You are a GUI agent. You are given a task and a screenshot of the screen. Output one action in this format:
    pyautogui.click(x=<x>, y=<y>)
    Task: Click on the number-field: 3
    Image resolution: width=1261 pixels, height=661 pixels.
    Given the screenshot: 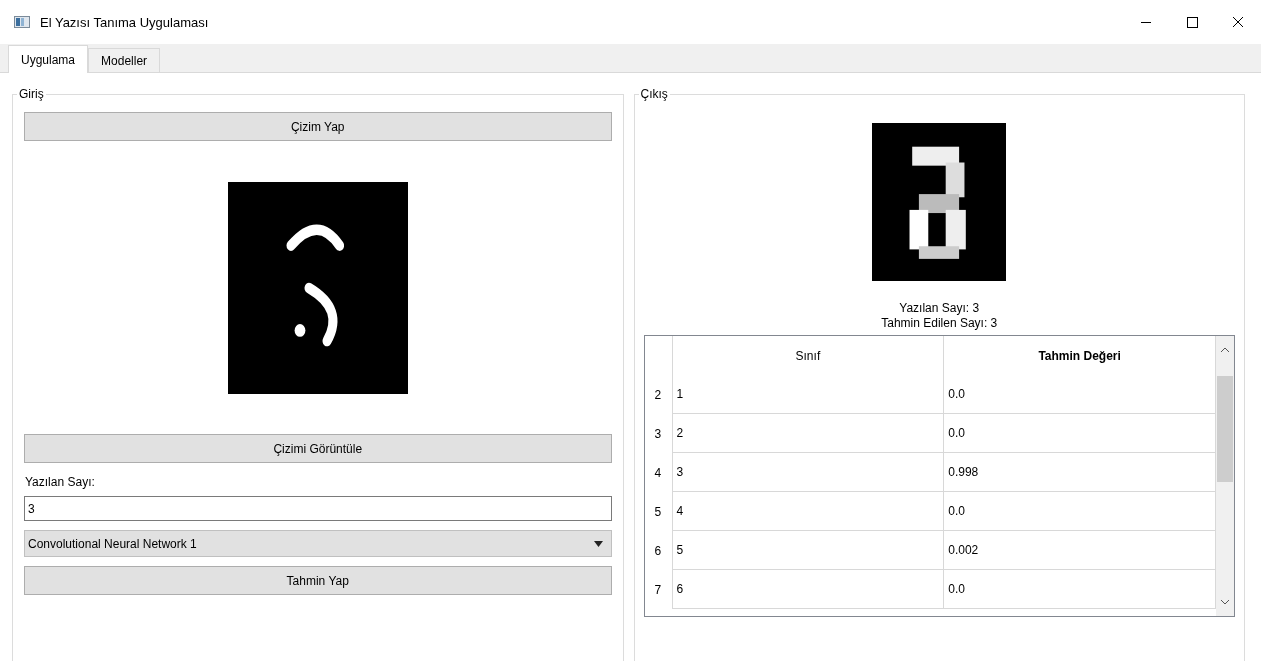 What is the action you would take?
    pyautogui.click(x=318, y=508)
    